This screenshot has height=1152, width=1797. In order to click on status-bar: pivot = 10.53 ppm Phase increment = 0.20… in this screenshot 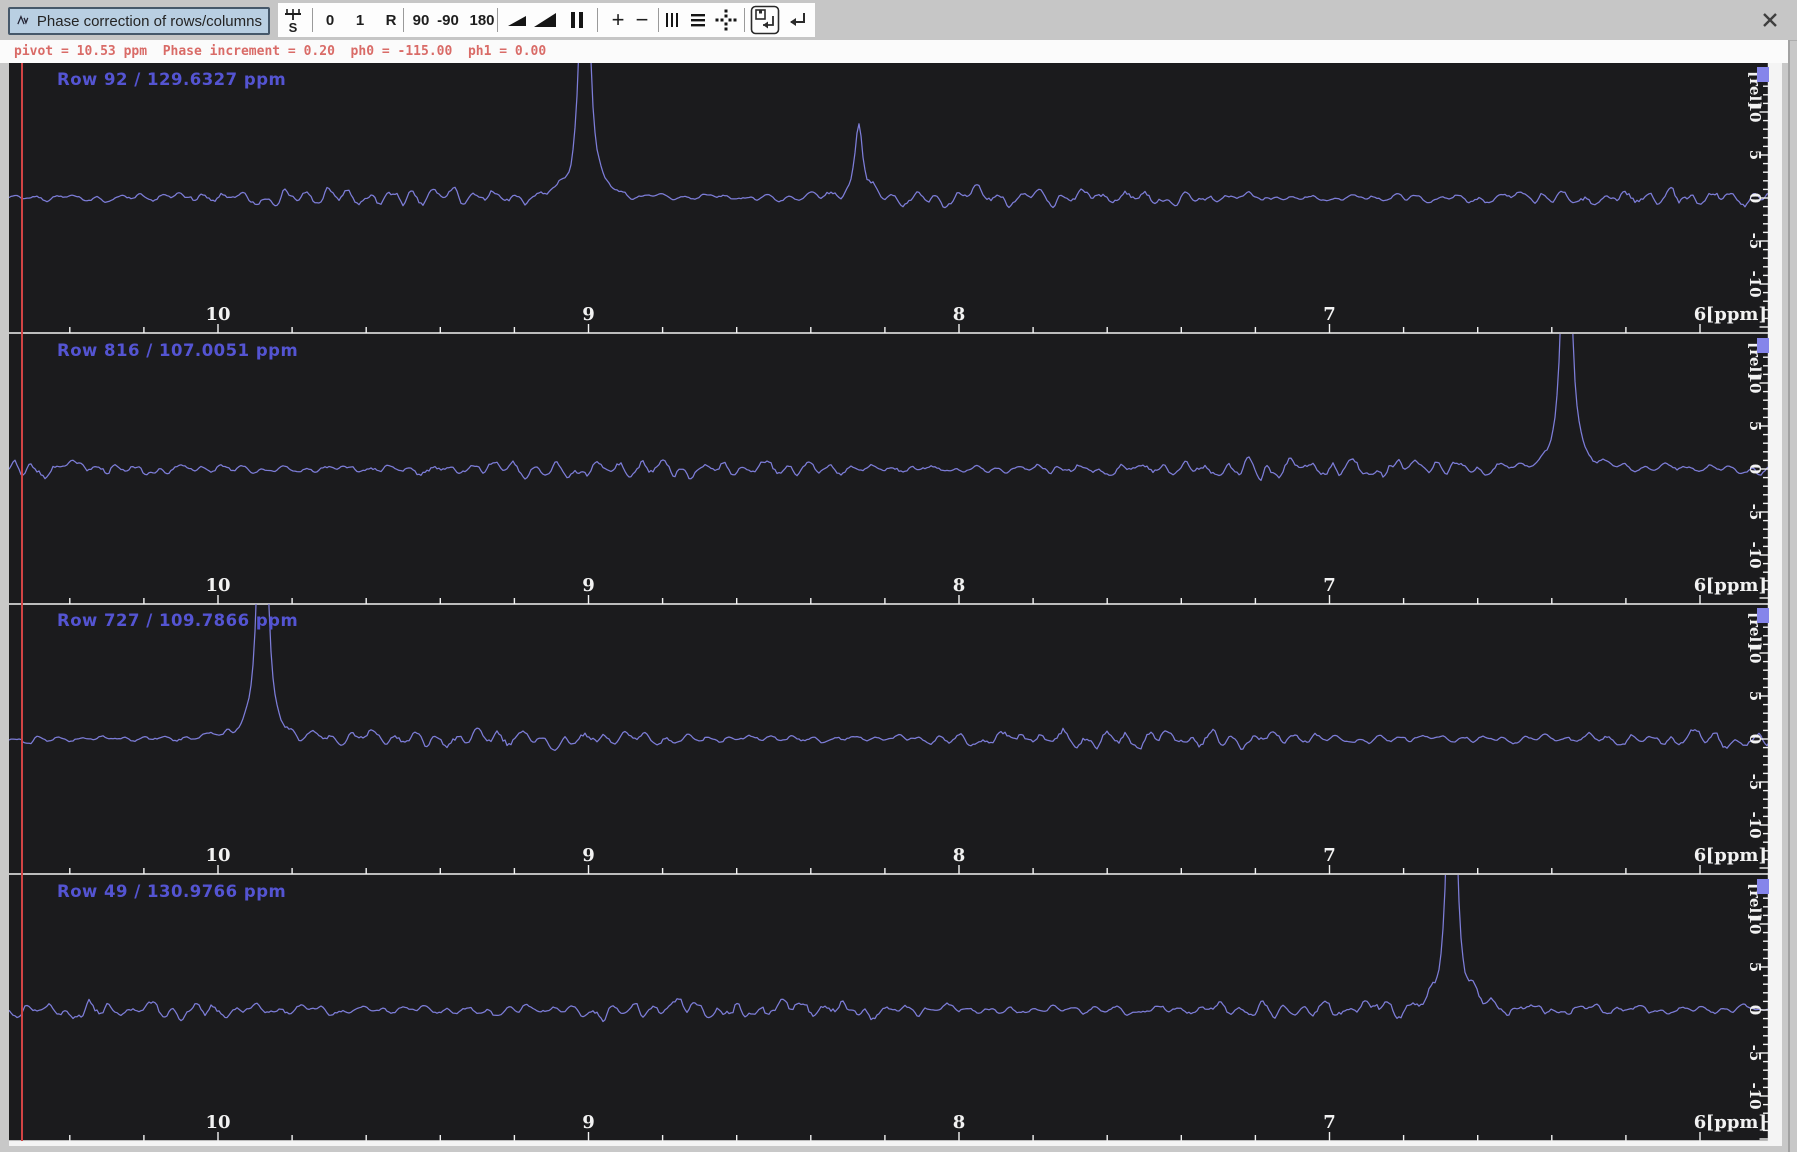, I will do `click(895, 51)`.